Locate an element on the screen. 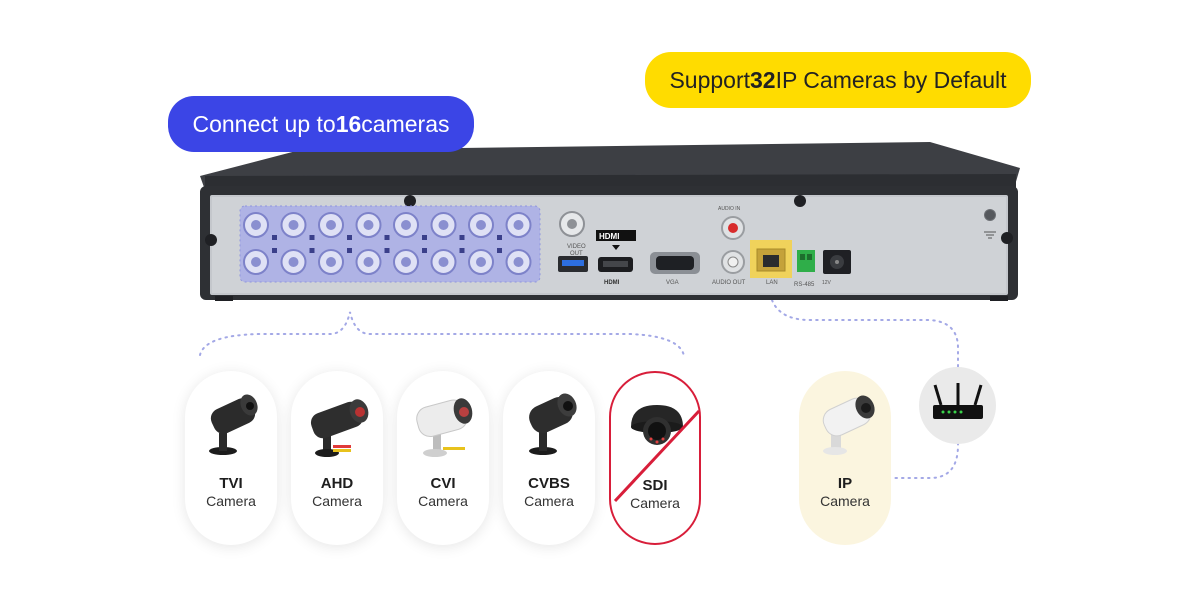 The width and height of the screenshot is (1200, 600). unsupported-cross-icon is located at coordinates (657, 456).